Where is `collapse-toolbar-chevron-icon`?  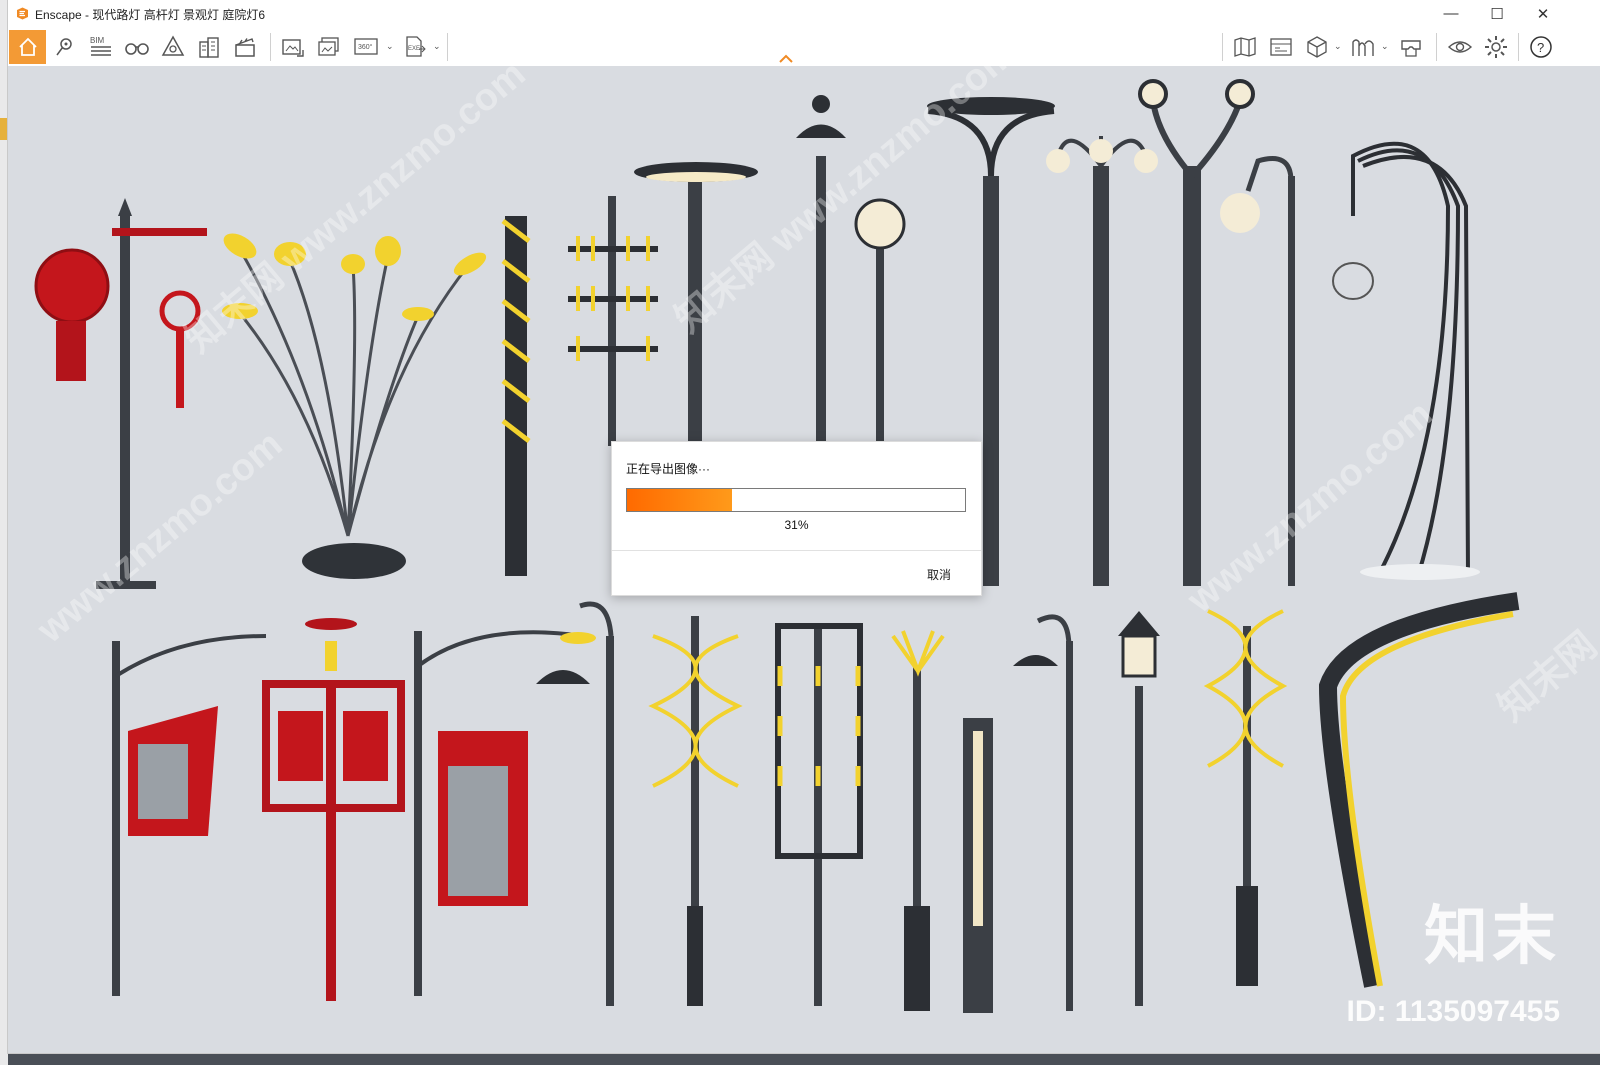
collapse-toolbar-chevron-icon is located at coordinates (786, 58).